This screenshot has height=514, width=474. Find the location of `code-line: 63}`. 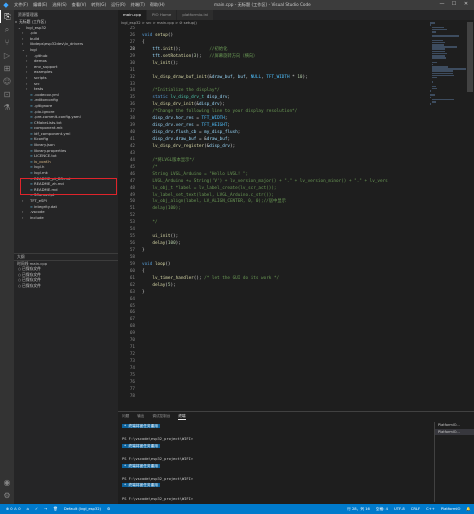

code-line: 63} is located at coordinates (274, 293).